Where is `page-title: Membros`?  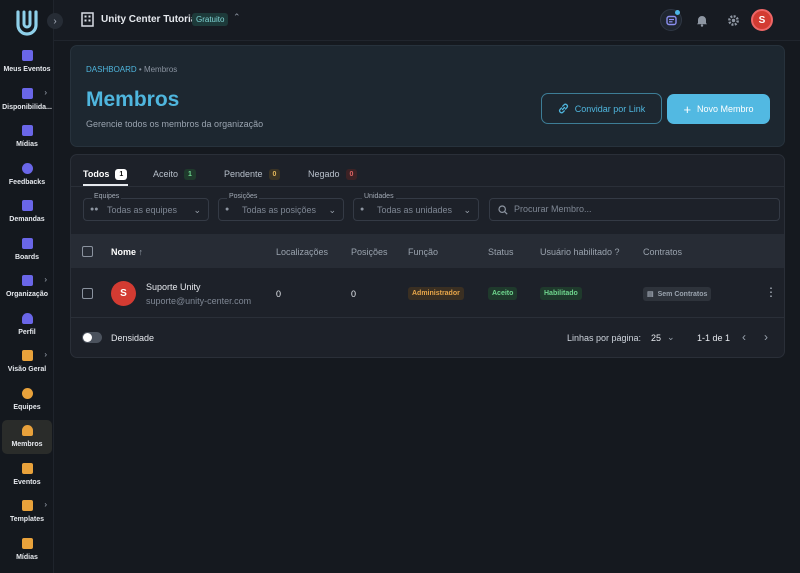
page-title: Membros is located at coordinates (133, 99).